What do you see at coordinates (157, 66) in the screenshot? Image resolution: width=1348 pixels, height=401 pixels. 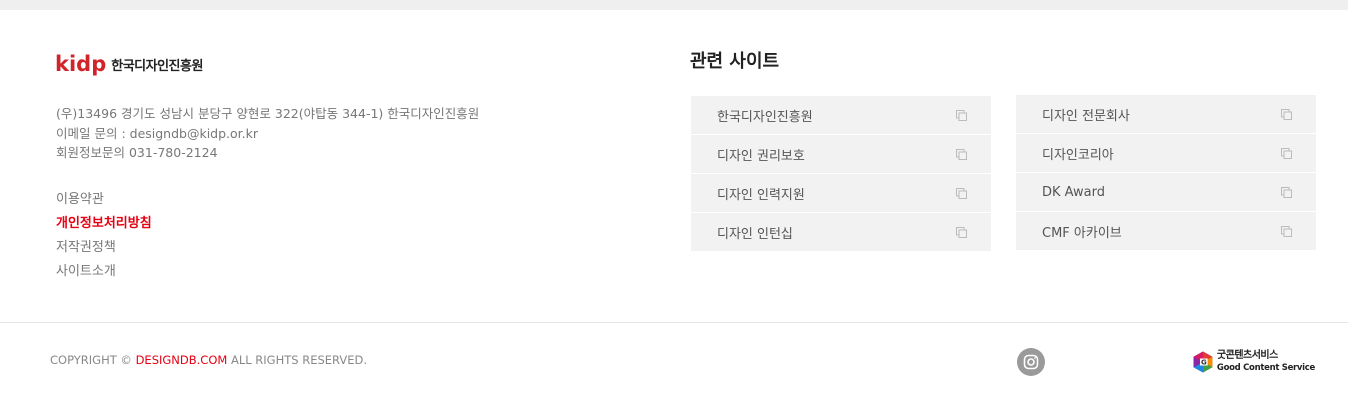 I see `logo-org-name: 한국디자인진흥원` at bounding box center [157, 66].